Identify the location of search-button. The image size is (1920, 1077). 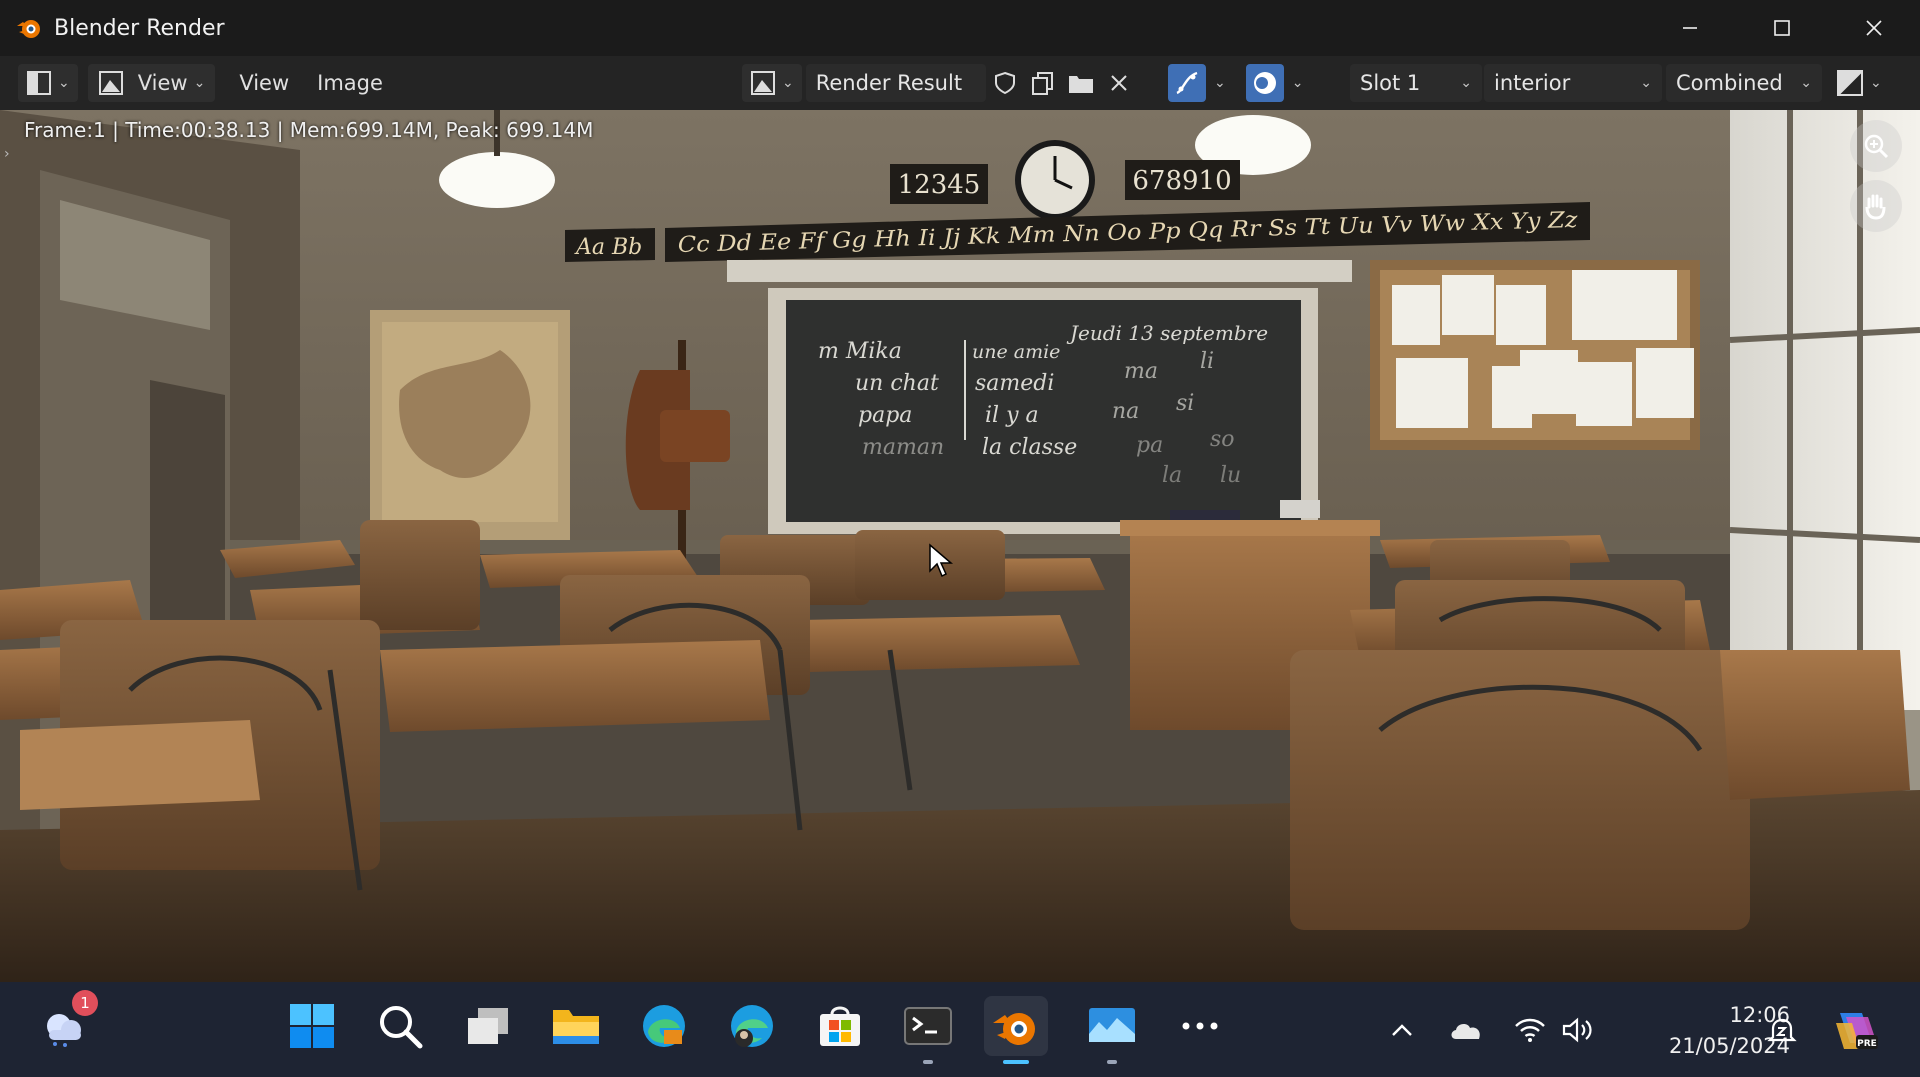
(400, 1026).